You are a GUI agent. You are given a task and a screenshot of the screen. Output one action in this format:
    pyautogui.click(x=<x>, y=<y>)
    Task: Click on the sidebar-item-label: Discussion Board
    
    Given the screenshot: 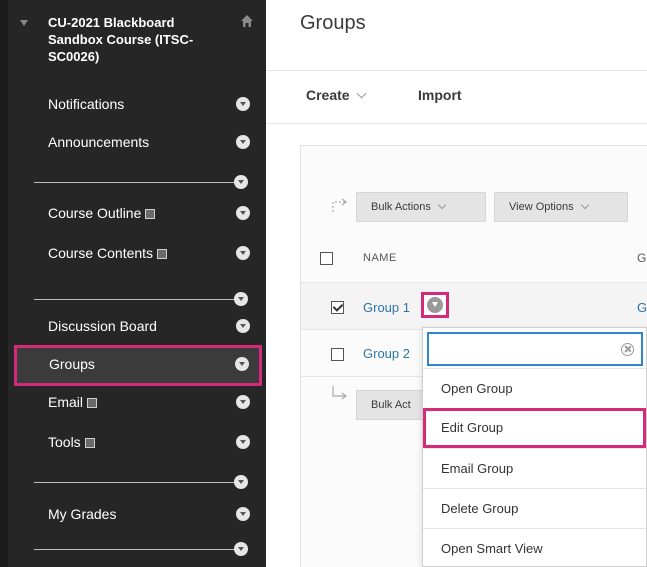 What is the action you would take?
    pyautogui.click(x=102, y=326)
    